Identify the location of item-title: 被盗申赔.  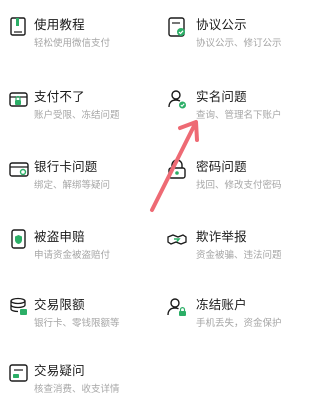
(59, 236).